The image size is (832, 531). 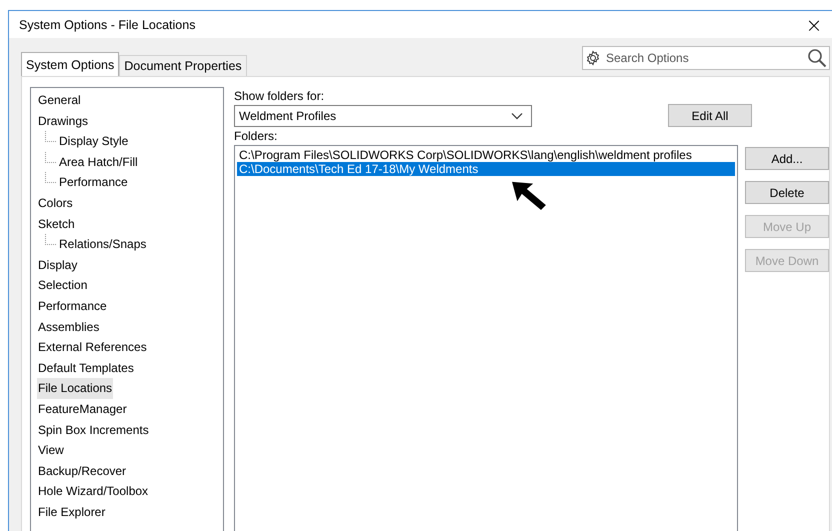 I want to click on cursor-arrow-icon, so click(x=529, y=196).